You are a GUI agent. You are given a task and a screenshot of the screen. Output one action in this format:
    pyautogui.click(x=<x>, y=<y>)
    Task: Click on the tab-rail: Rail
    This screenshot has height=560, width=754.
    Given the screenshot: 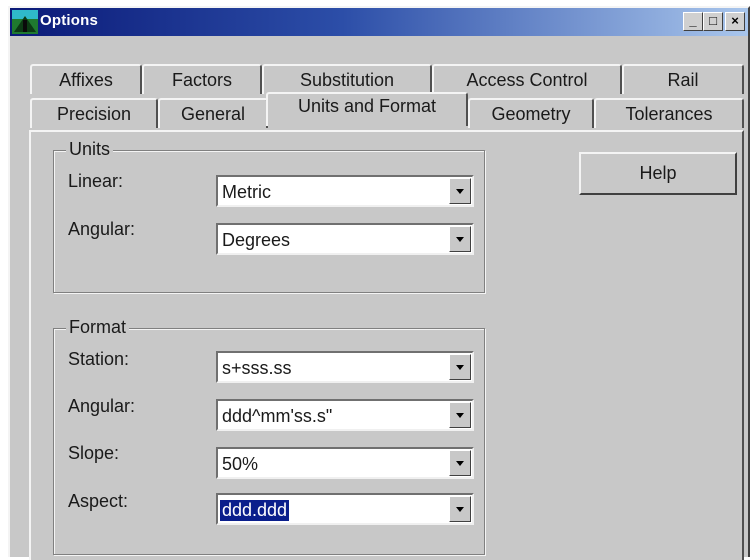 What is the action you would take?
    pyautogui.click(x=683, y=79)
    